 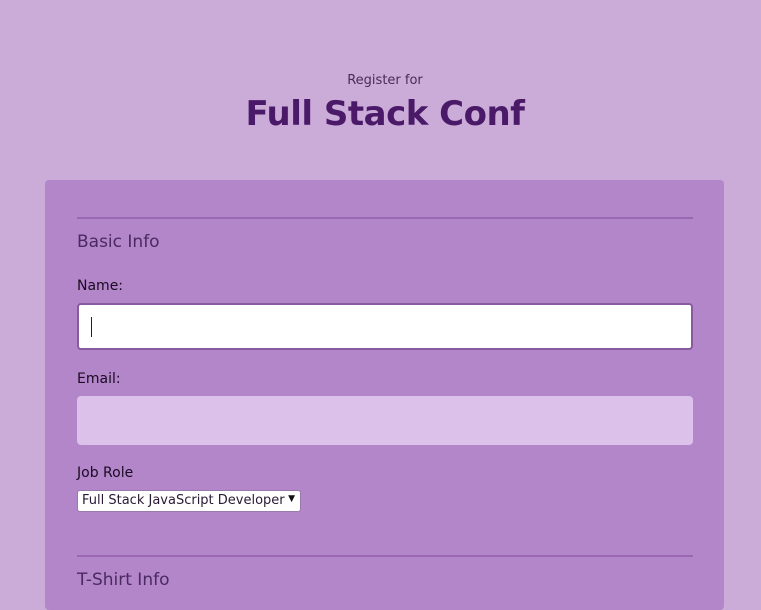 What do you see at coordinates (100, 286) in the screenshot?
I see `name-label: Name:` at bounding box center [100, 286].